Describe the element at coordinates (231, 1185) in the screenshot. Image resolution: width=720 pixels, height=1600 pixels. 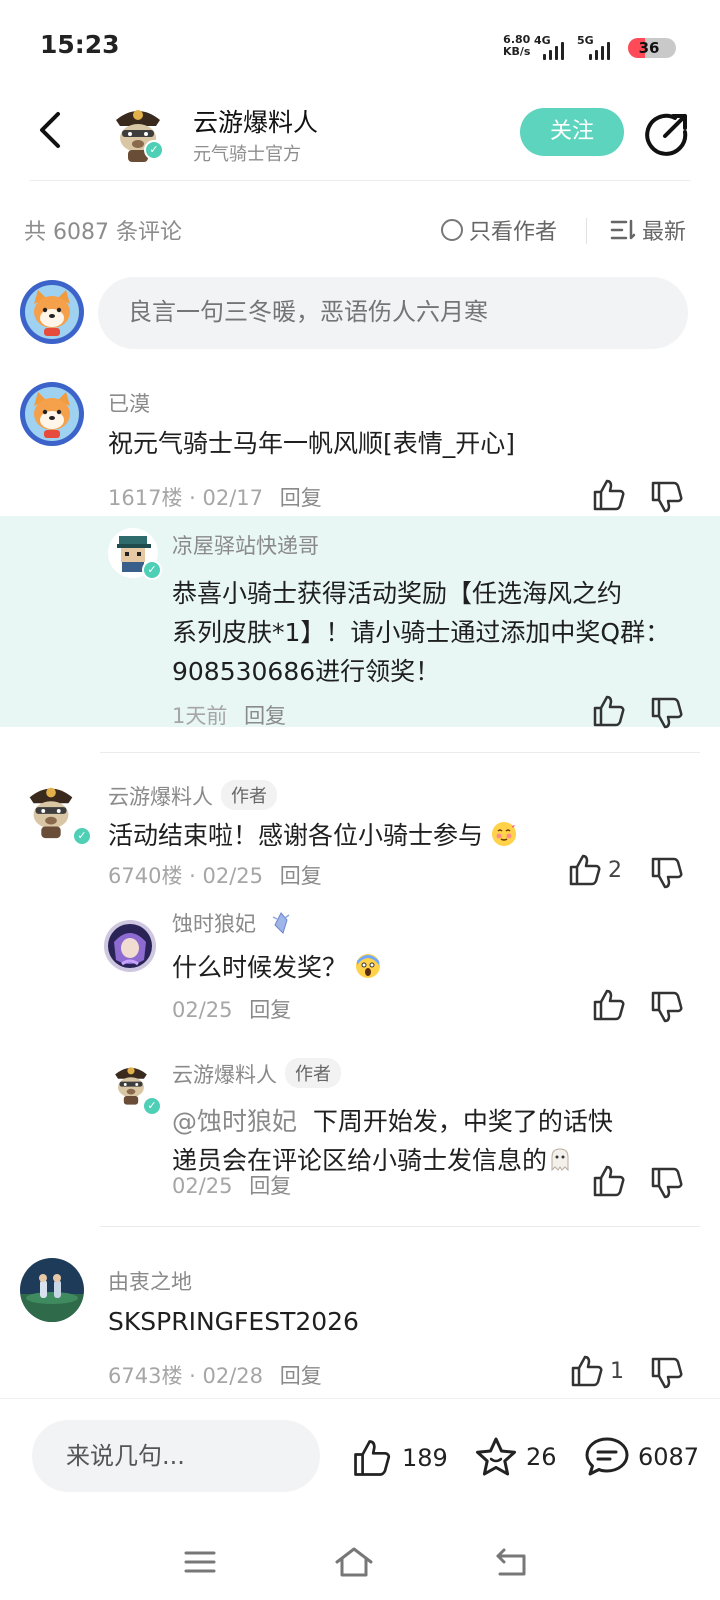
I see `reply-meta: 02/25 回复` at that location.